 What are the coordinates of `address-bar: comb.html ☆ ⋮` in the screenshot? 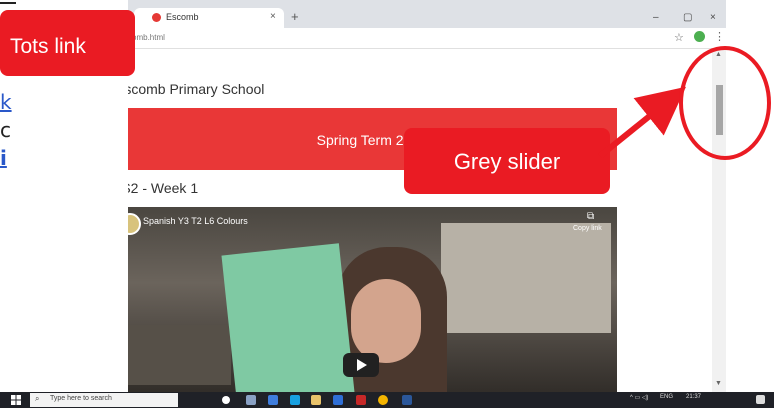 It's located at (427, 38).